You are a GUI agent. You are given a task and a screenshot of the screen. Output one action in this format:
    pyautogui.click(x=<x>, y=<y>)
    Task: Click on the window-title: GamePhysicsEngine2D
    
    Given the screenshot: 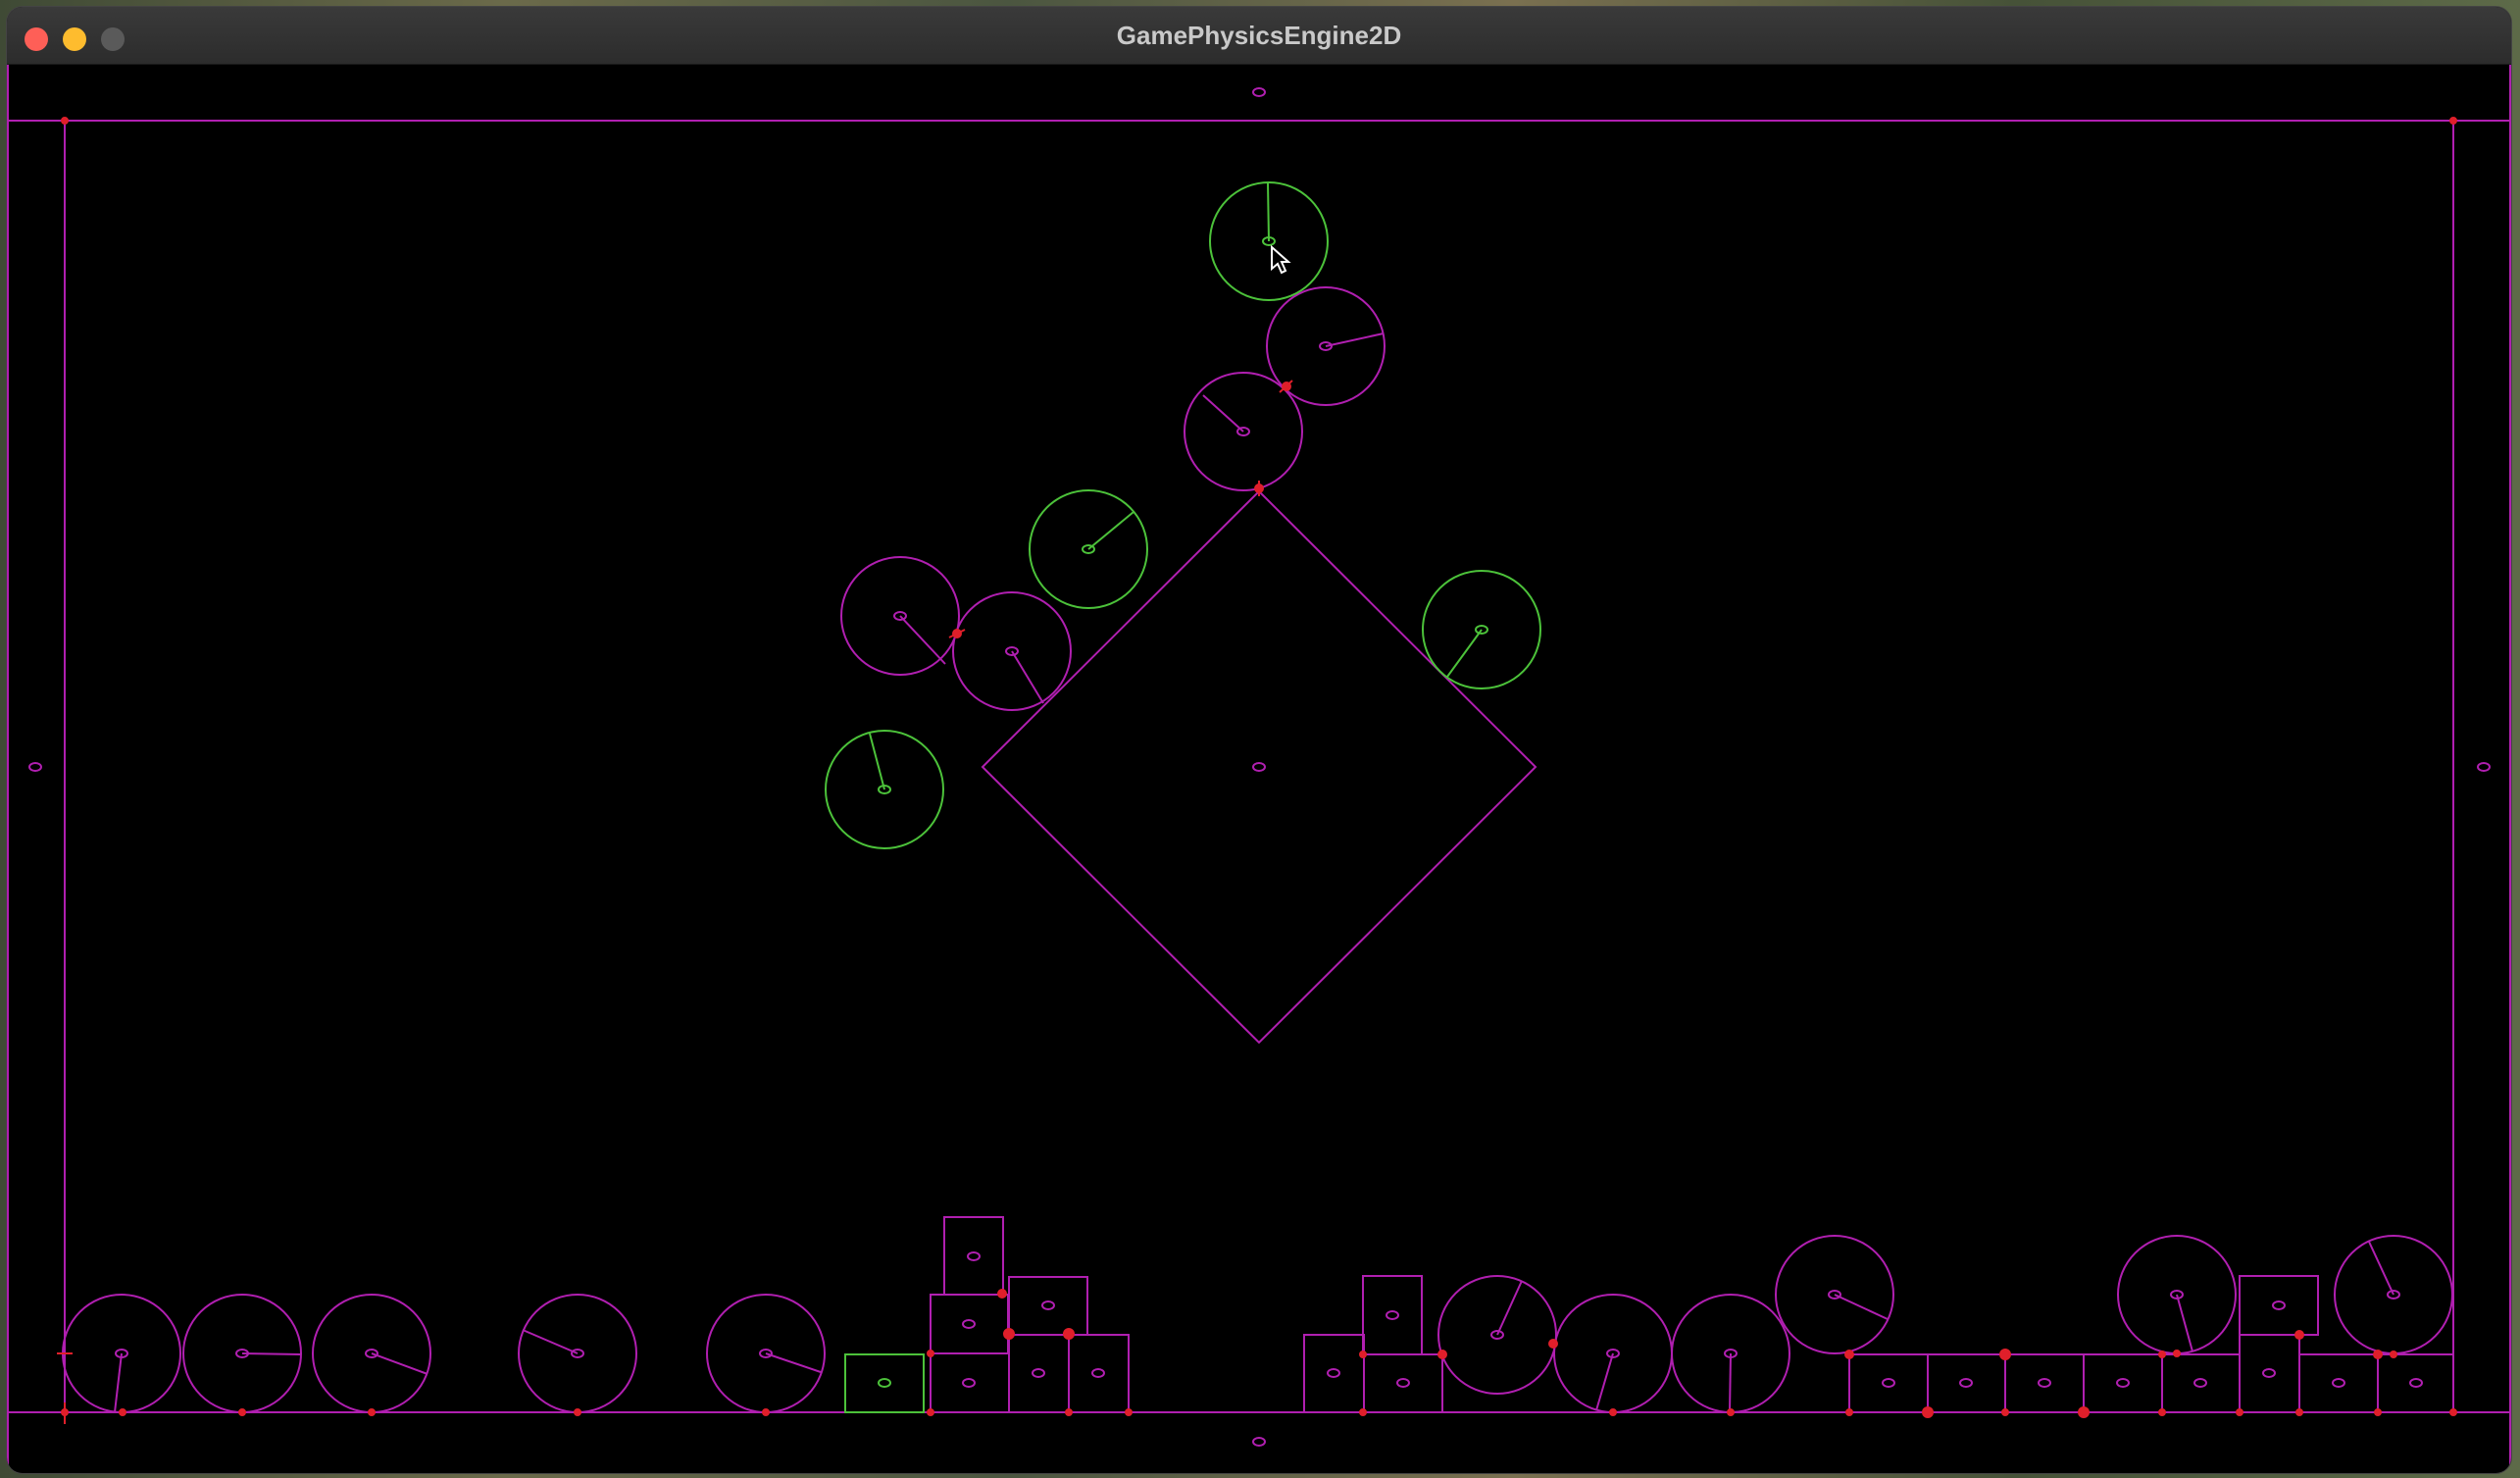 What is the action you would take?
    pyautogui.click(x=1259, y=35)
    